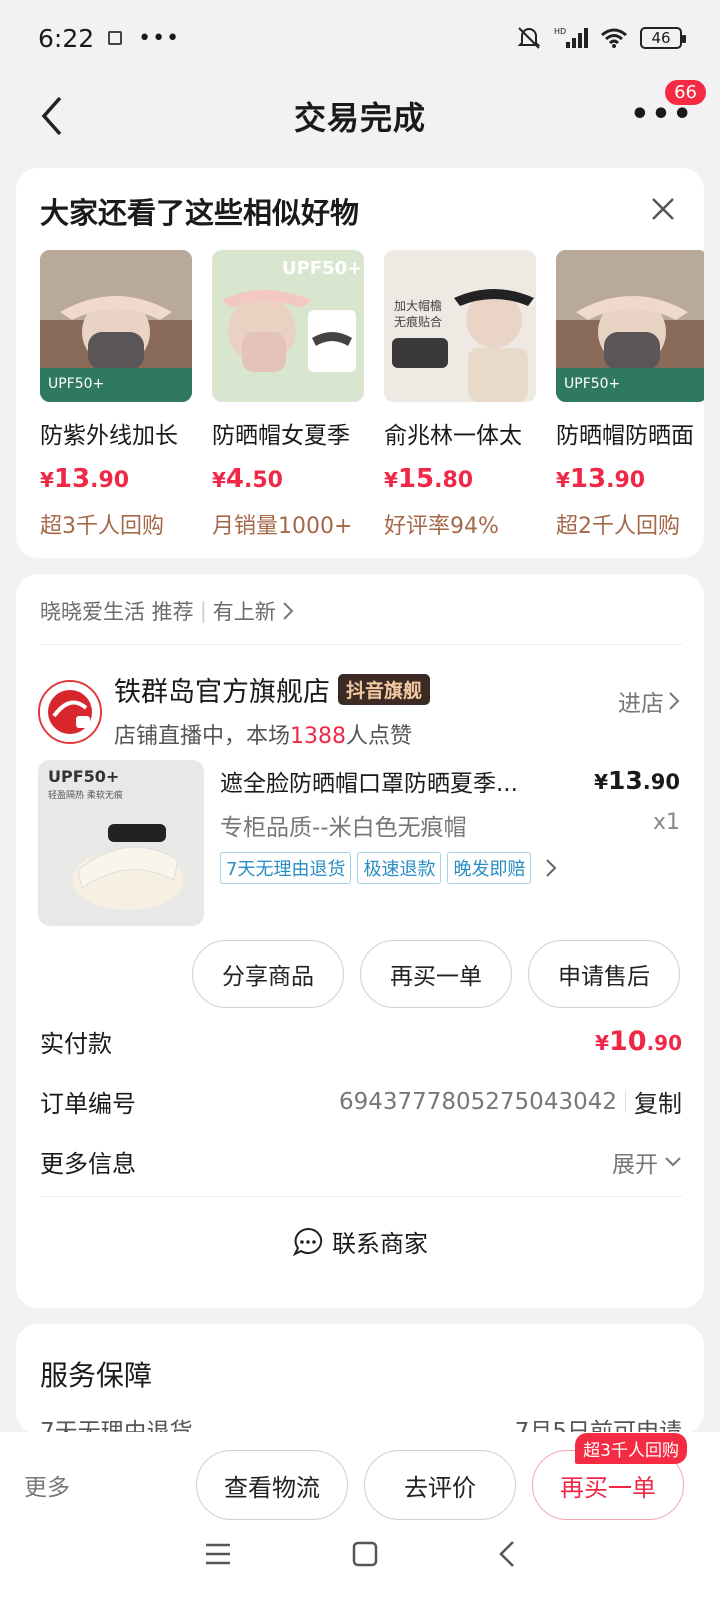 The image size is (720, 1600). I want to click on bottom-actions: 查看物流 去评价 再买一单 超3千人回购, so click(441, 1476).